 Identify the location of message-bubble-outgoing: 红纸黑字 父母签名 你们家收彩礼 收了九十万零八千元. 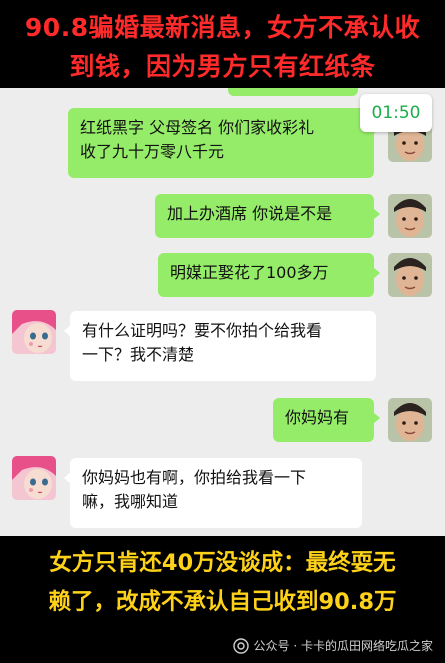
(224, 143).